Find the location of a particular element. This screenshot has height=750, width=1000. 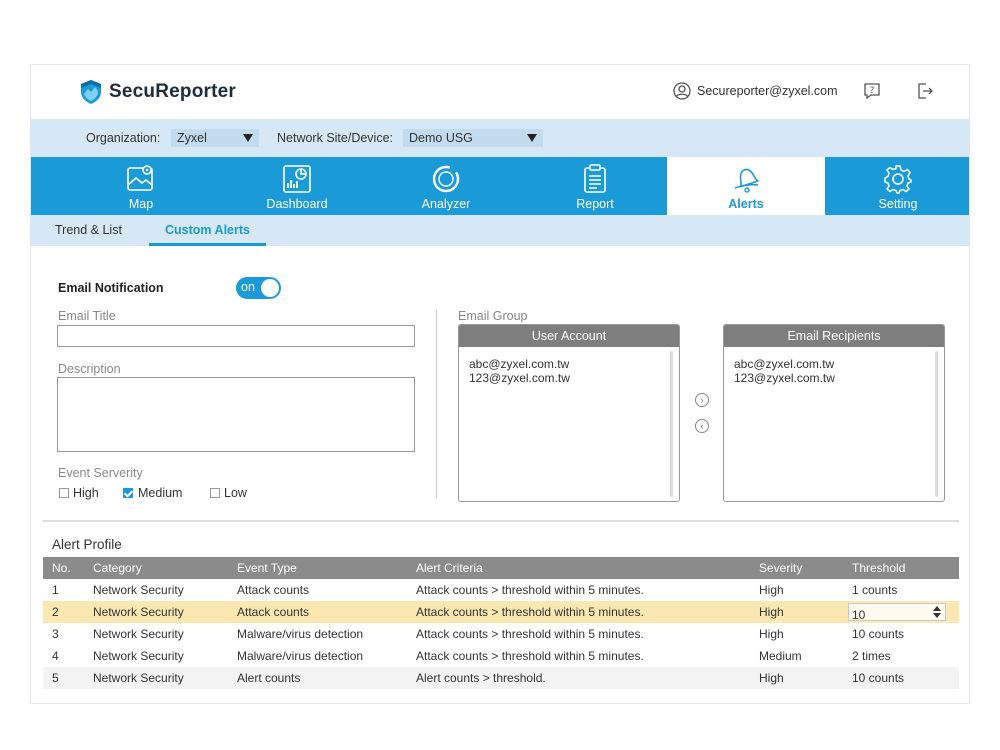

nav-item-setting: Setting is located at coordinates (897, 186).